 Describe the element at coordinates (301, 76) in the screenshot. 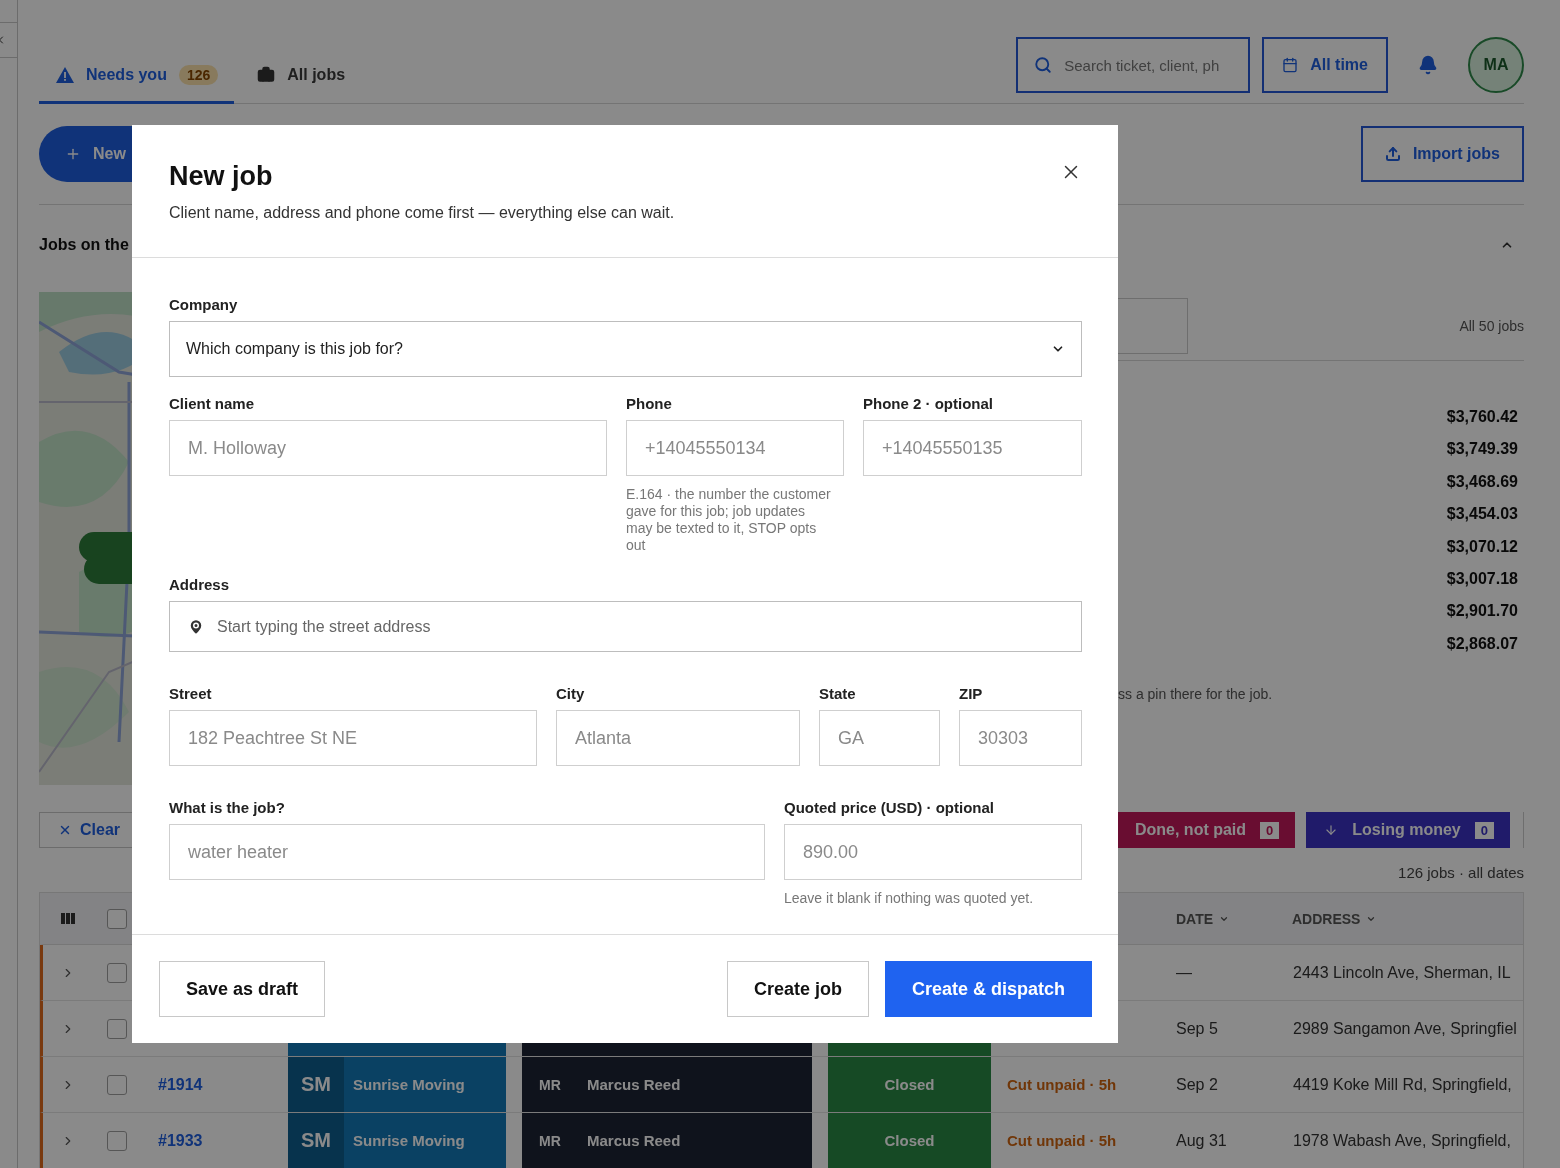

I see `tab: All jobs` at that location.